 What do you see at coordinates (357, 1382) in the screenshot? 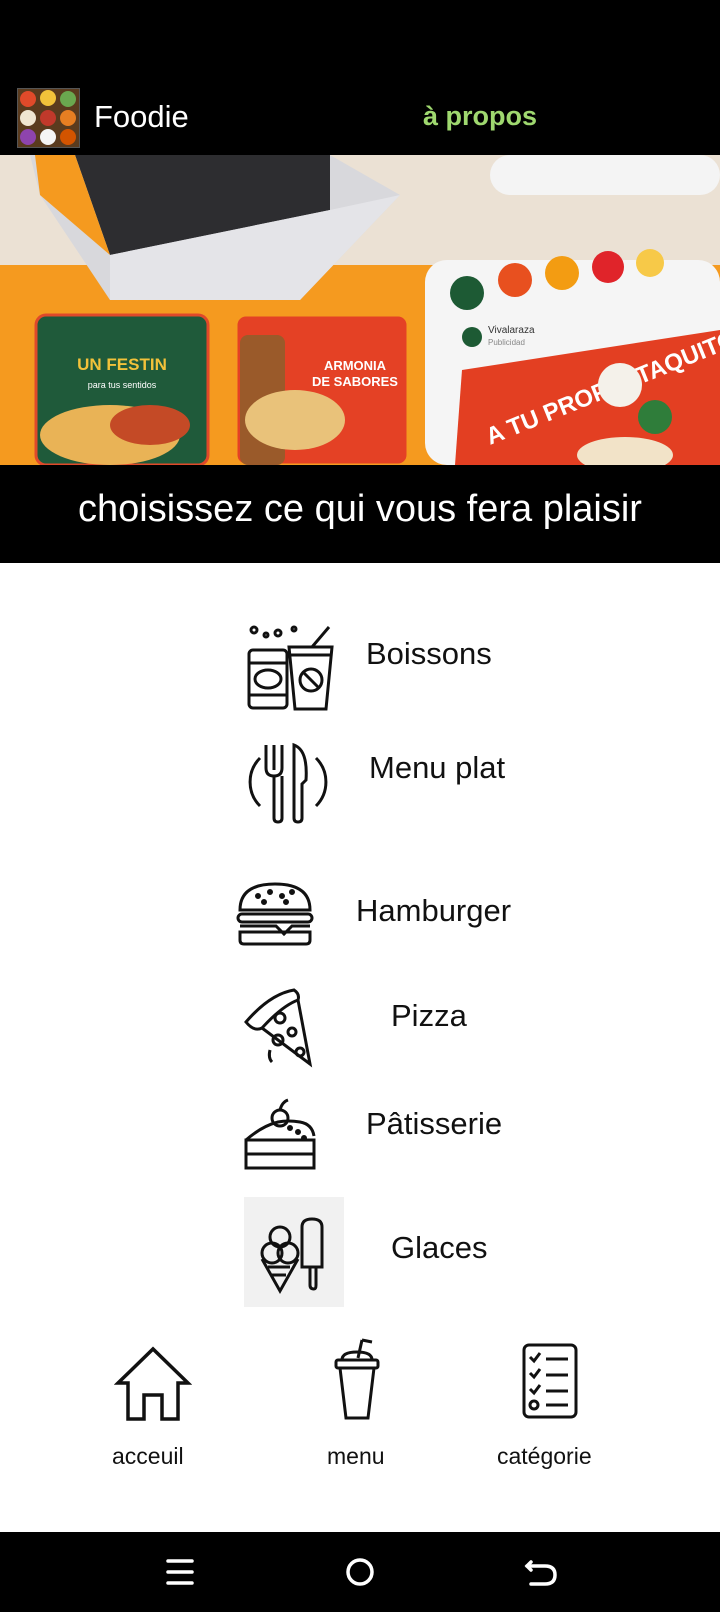
I see `cup-icon` at bounding box center [357, 1382].